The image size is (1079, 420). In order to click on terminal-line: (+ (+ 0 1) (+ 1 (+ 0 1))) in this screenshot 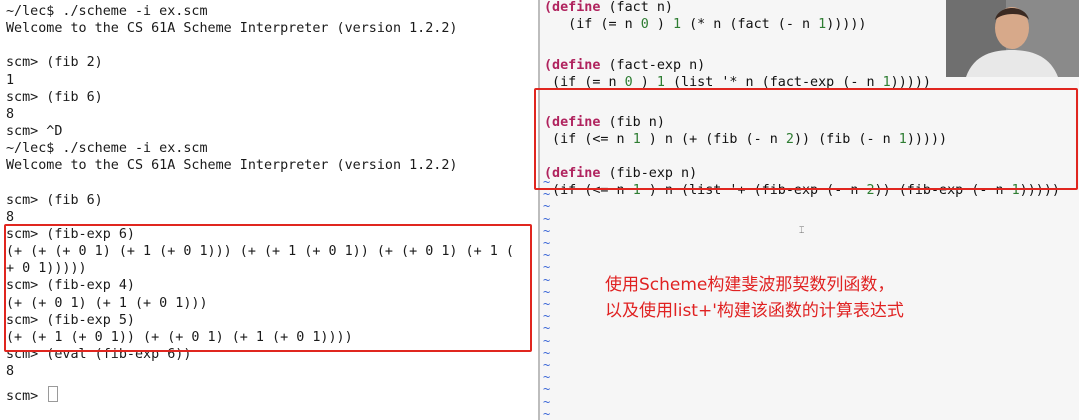, I will do `click(107, 303)`.